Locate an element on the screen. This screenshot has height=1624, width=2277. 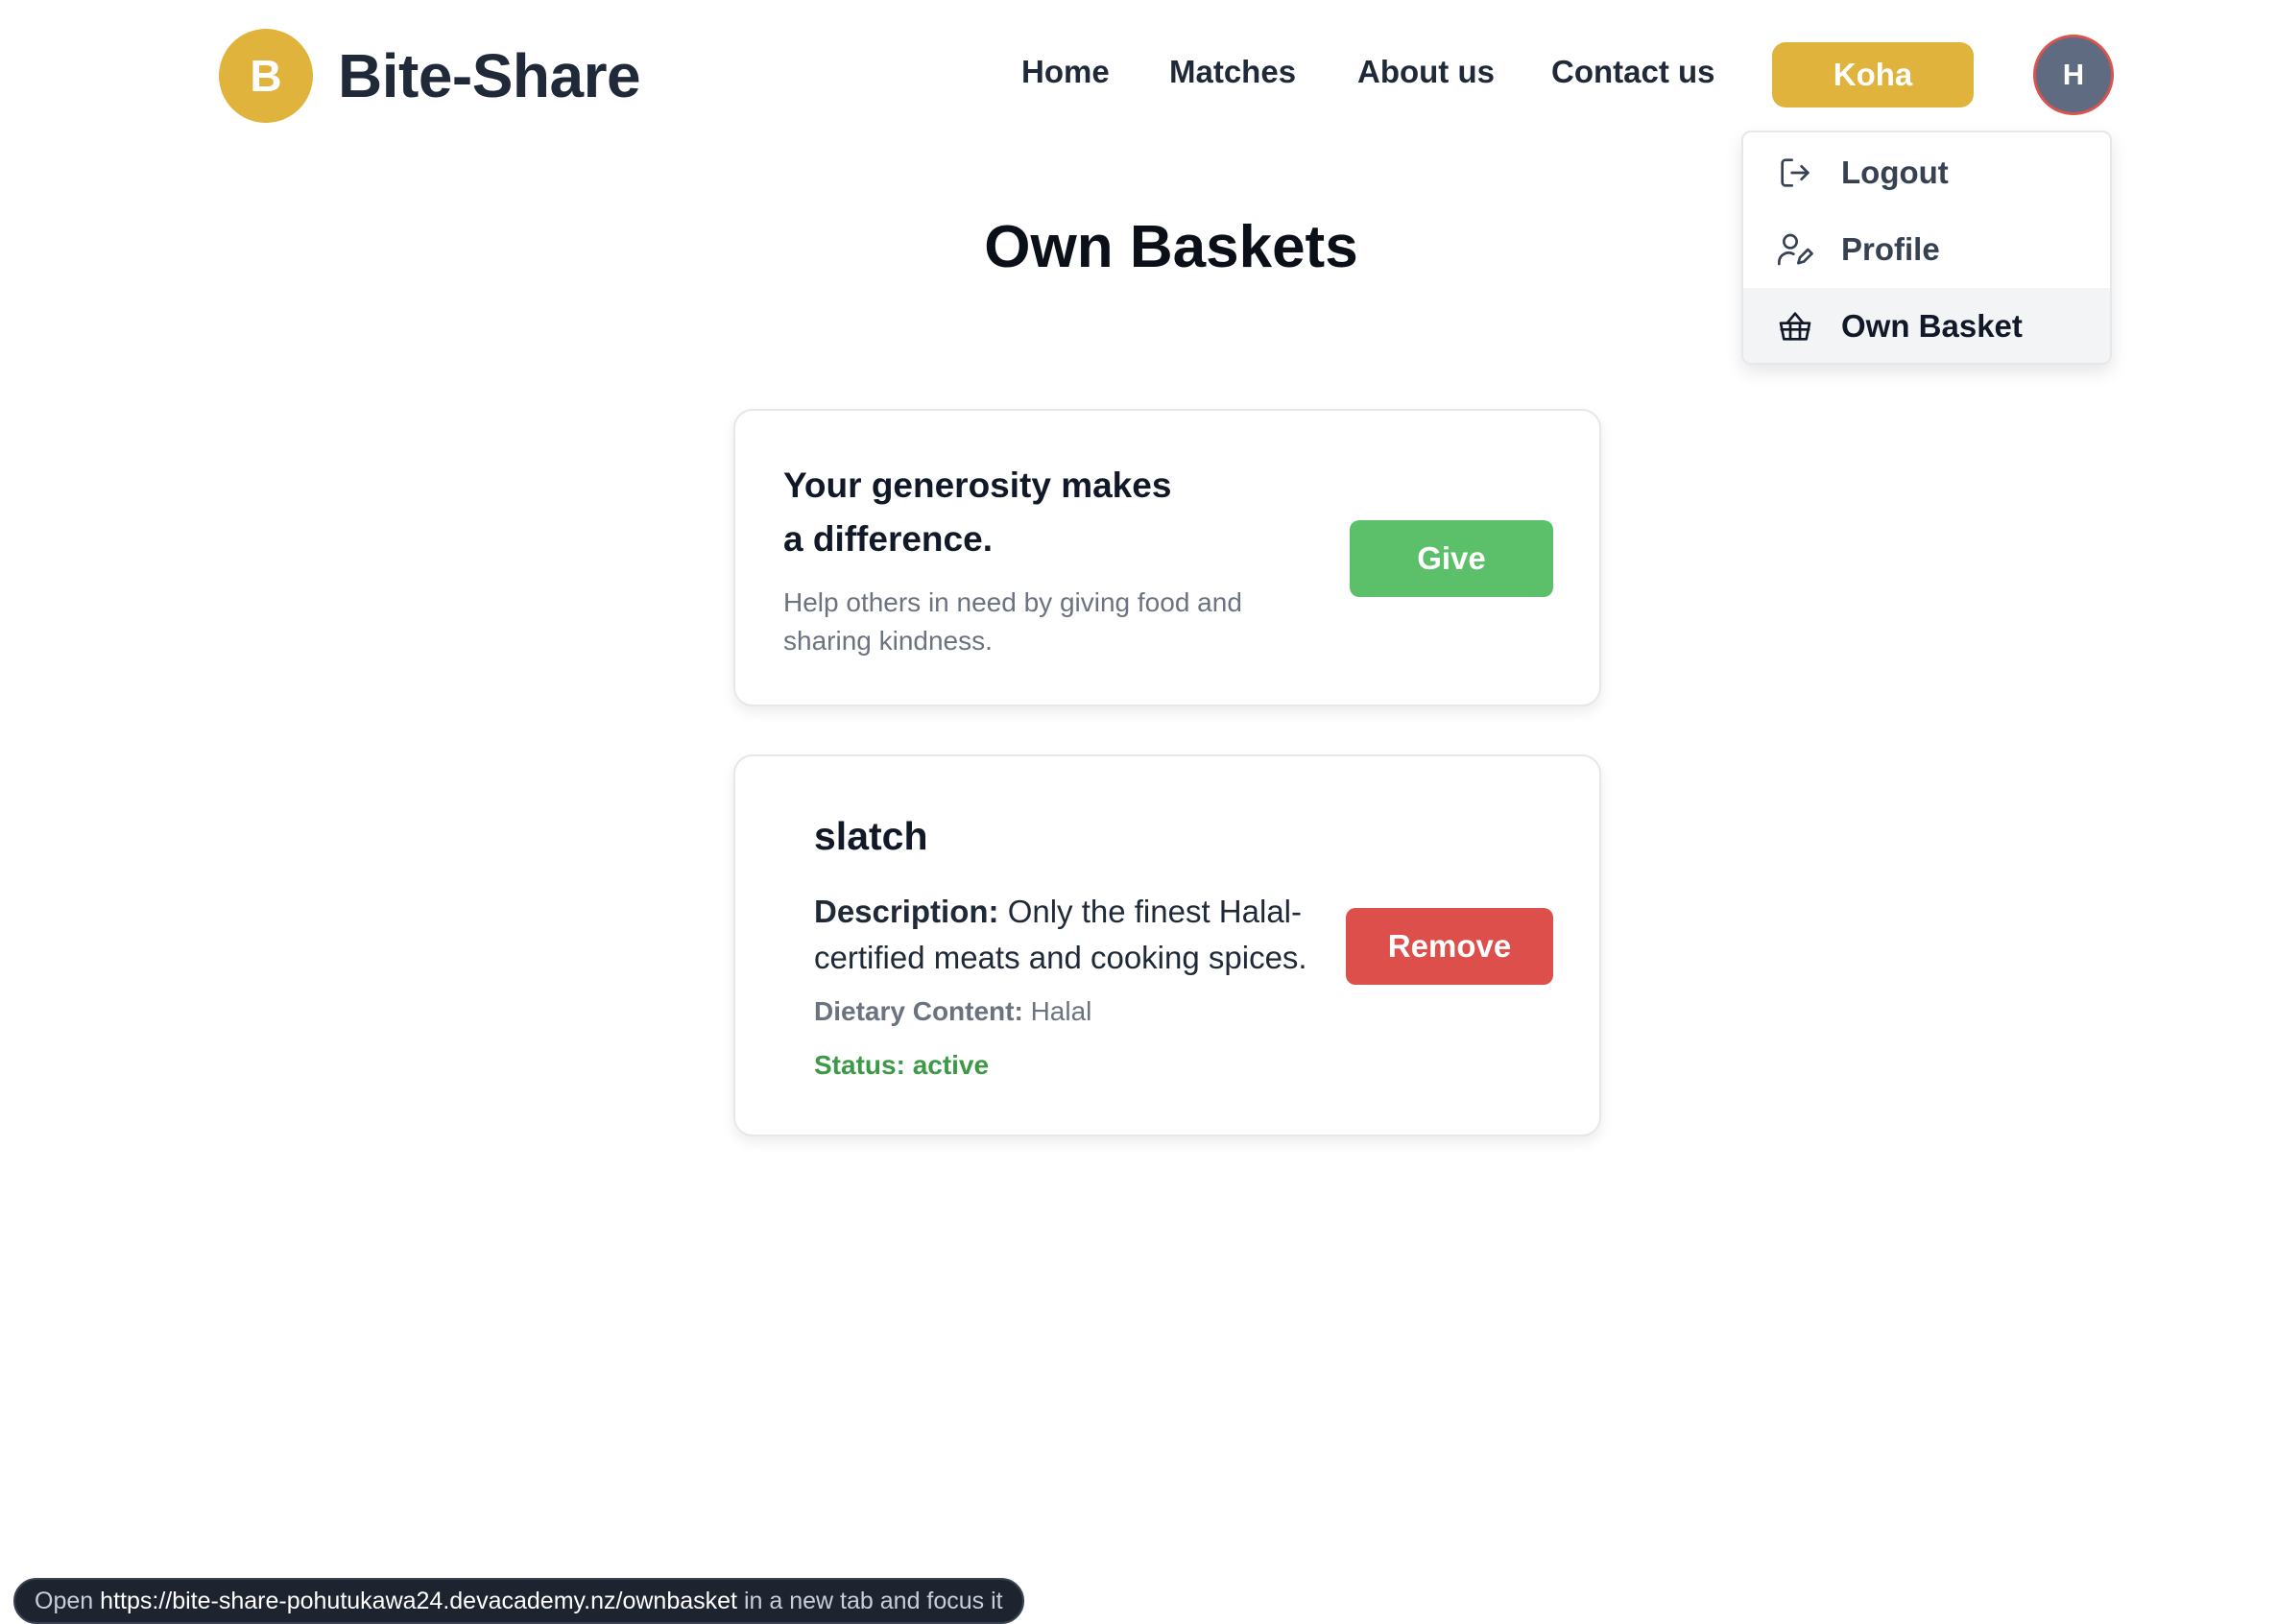
menu-item-own-basket: Own Basket is located at coordinates (1927, 326).